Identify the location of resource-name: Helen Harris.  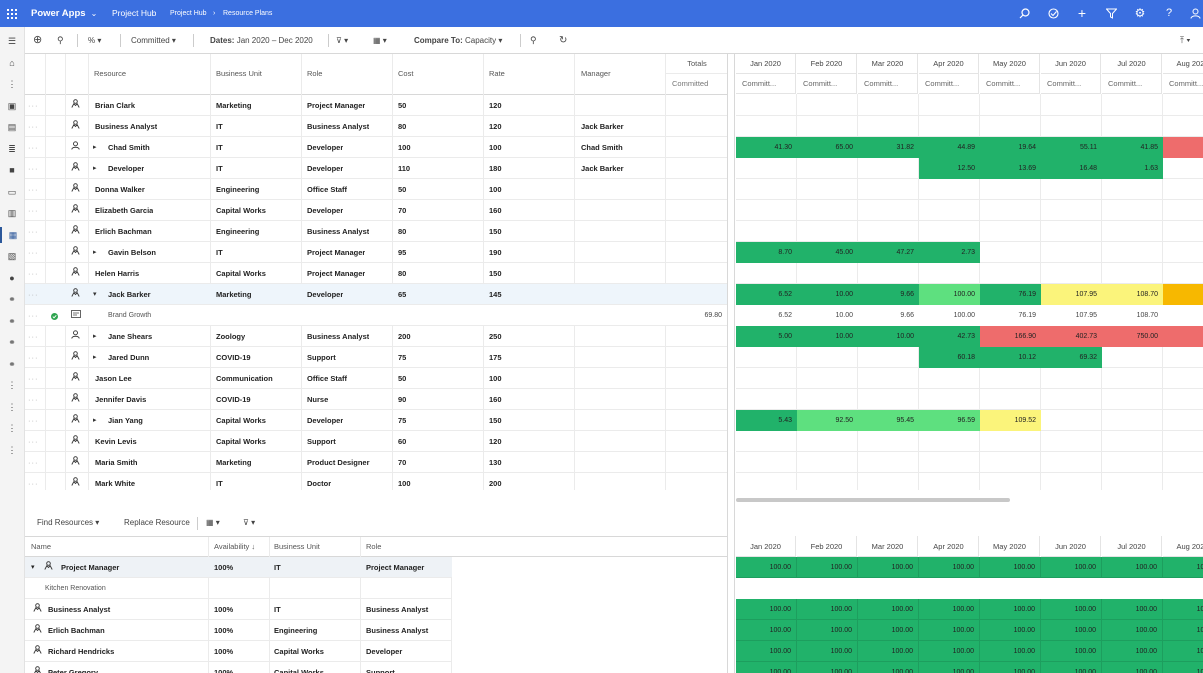
(117, 273).